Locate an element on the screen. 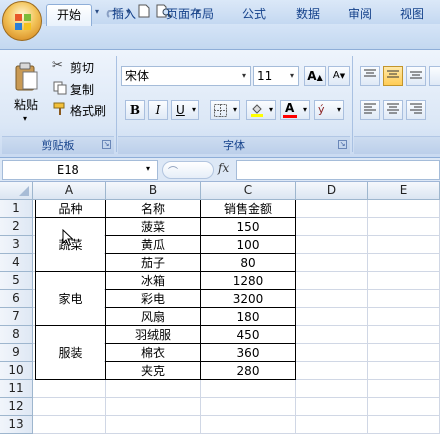 The height and width of the screenshot is (434, 440). grow-font-button: A▲ is located at coordinates (315, 76).